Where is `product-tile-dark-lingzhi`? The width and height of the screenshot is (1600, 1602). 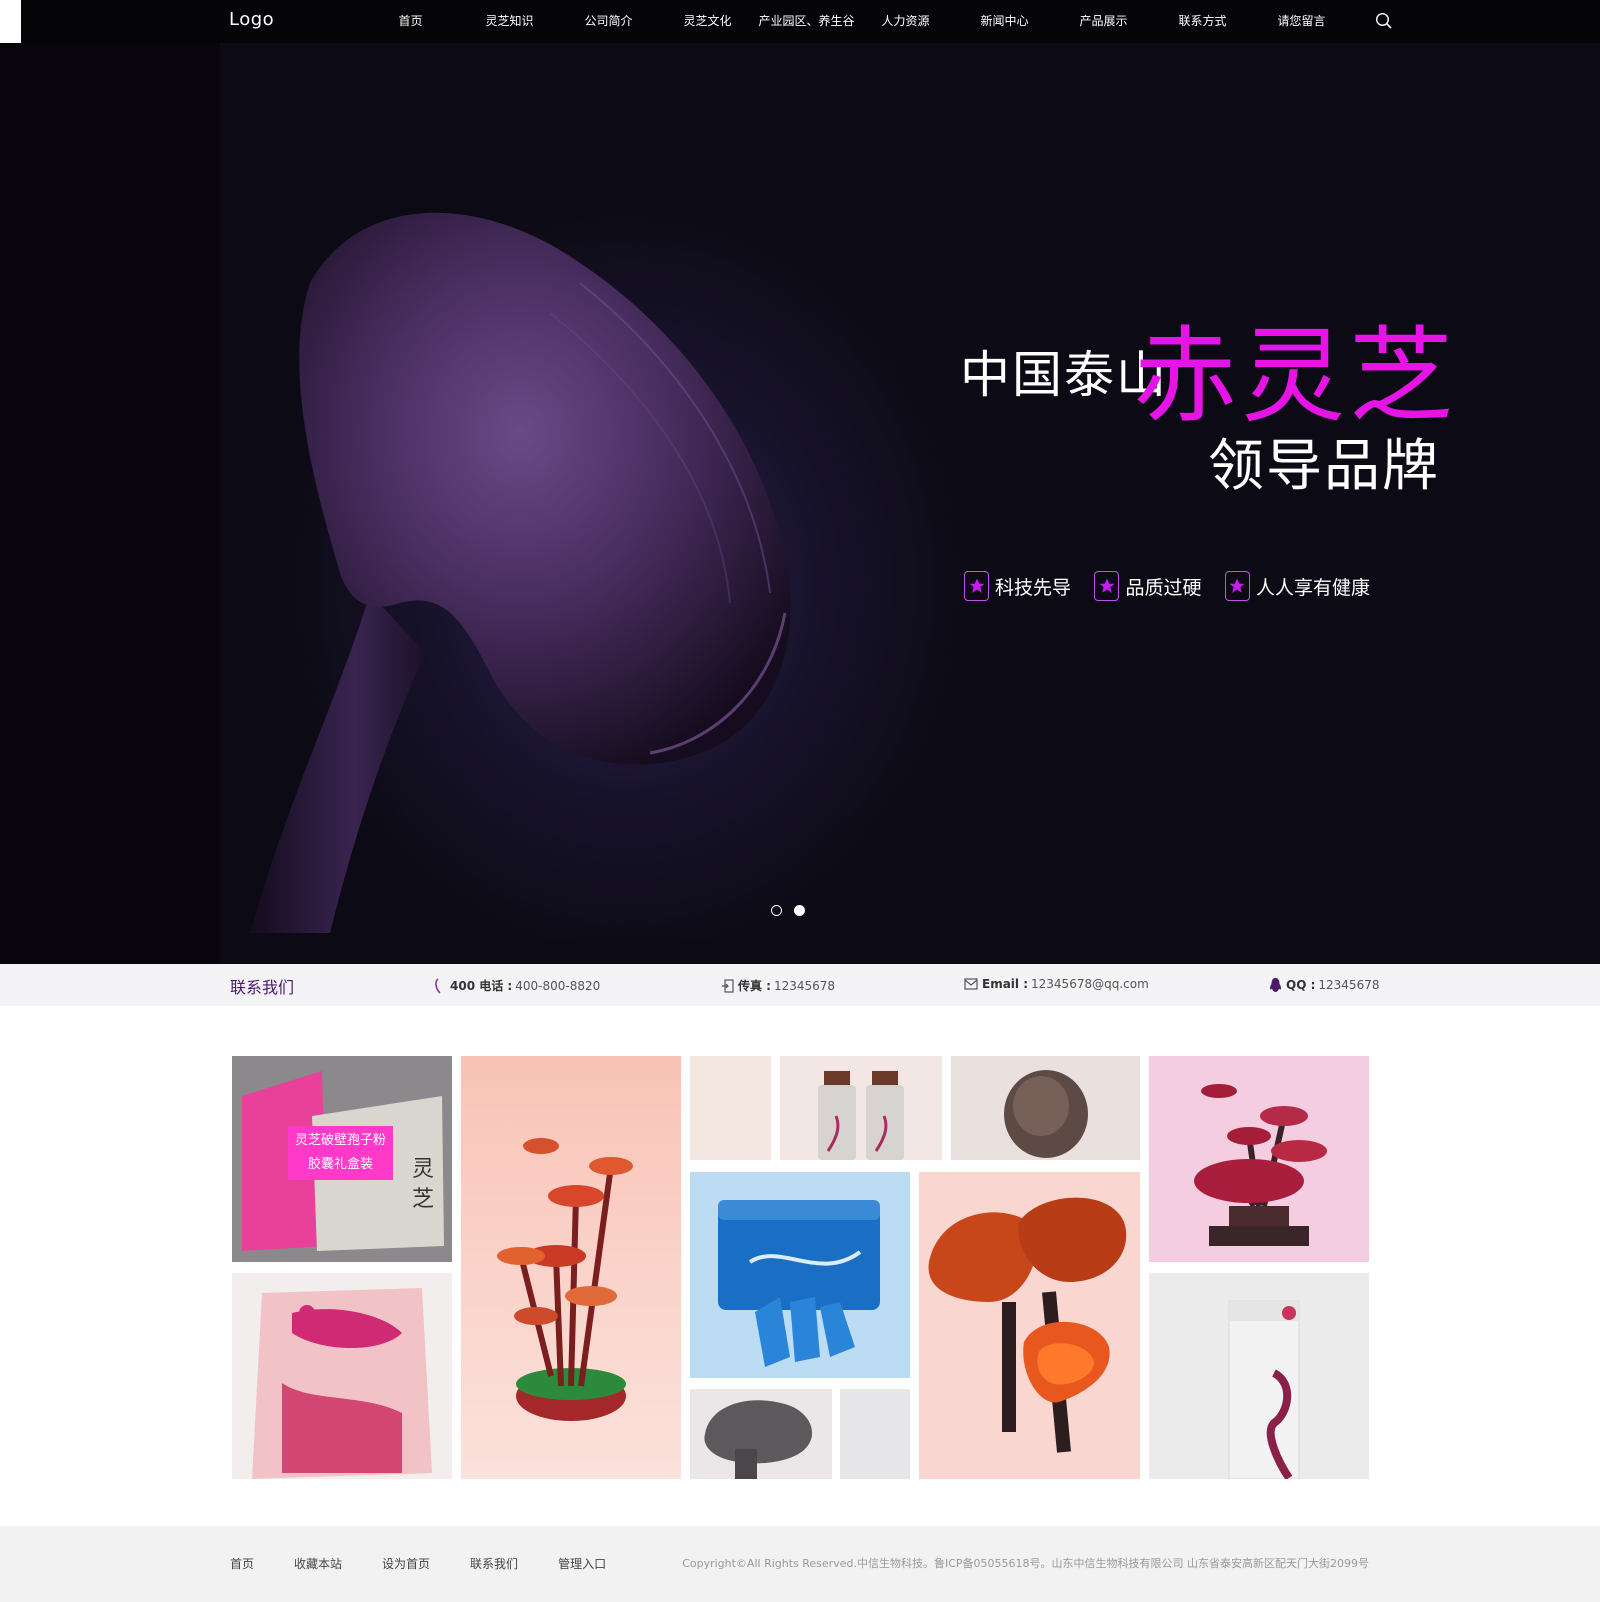 product-tile-dark-lingzhi is located at coordinates (761, 1434).